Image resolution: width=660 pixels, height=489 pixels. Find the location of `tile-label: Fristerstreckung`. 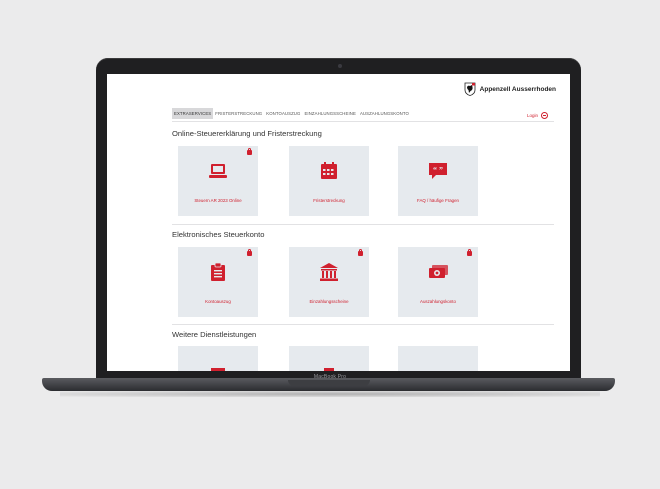

tile-label: Fristerstreckung is located at coordinates (329, 200).